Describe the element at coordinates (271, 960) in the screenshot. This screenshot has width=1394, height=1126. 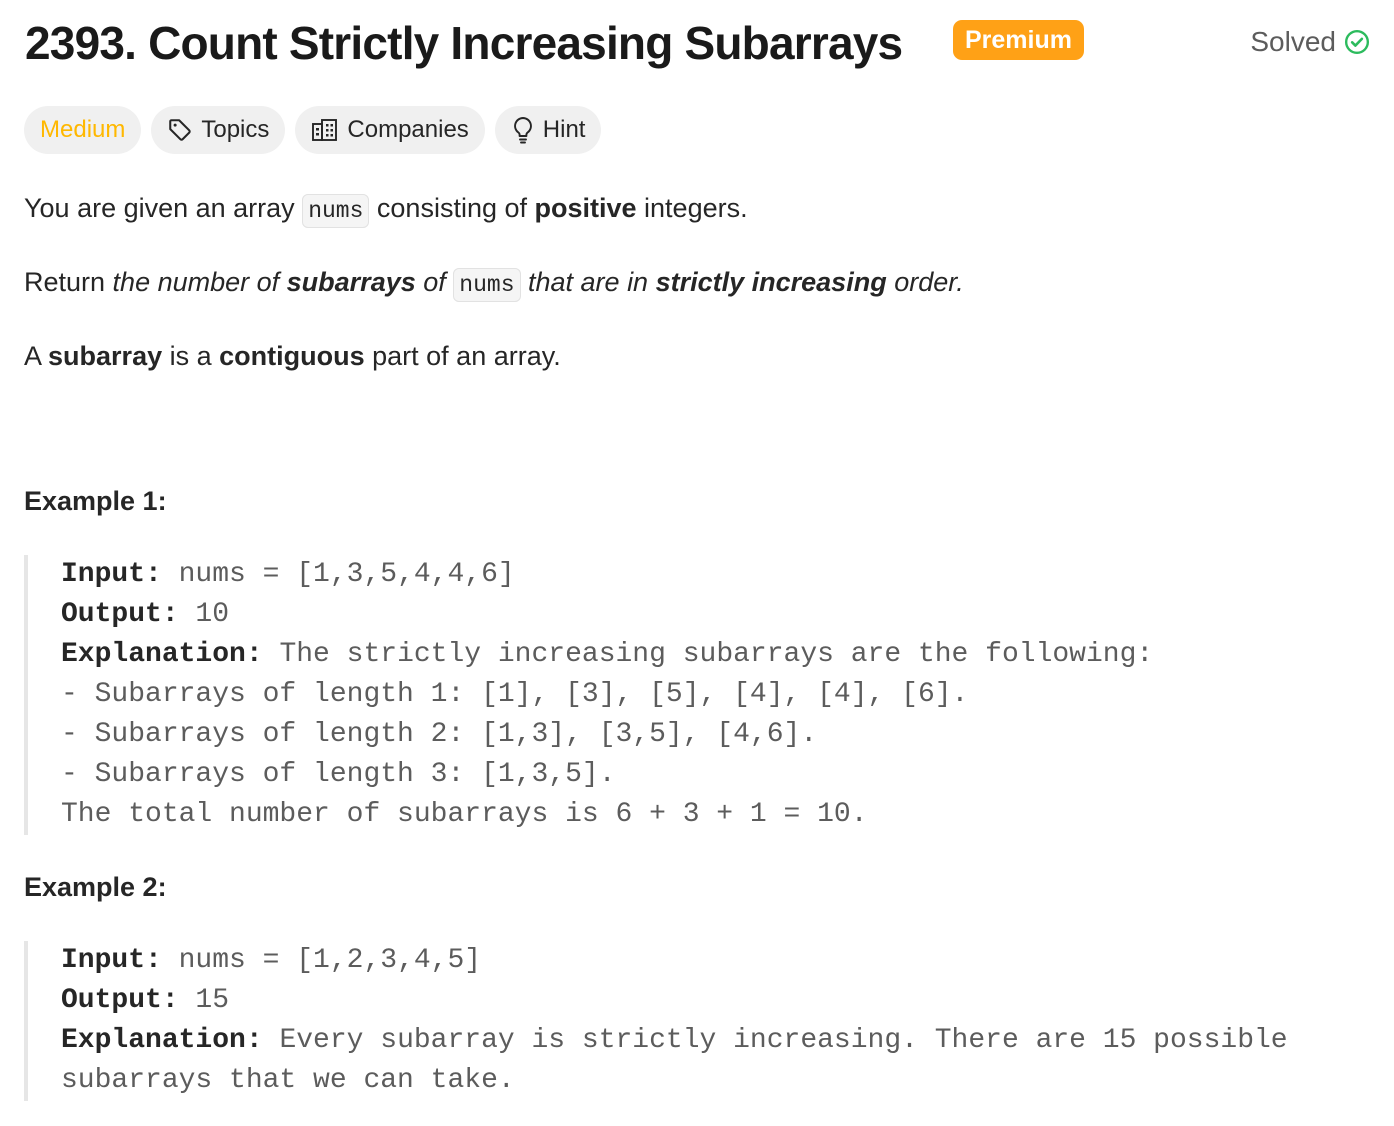
I see `example-input-line: Input: nums = [1,2,3,4,5]` at that location.